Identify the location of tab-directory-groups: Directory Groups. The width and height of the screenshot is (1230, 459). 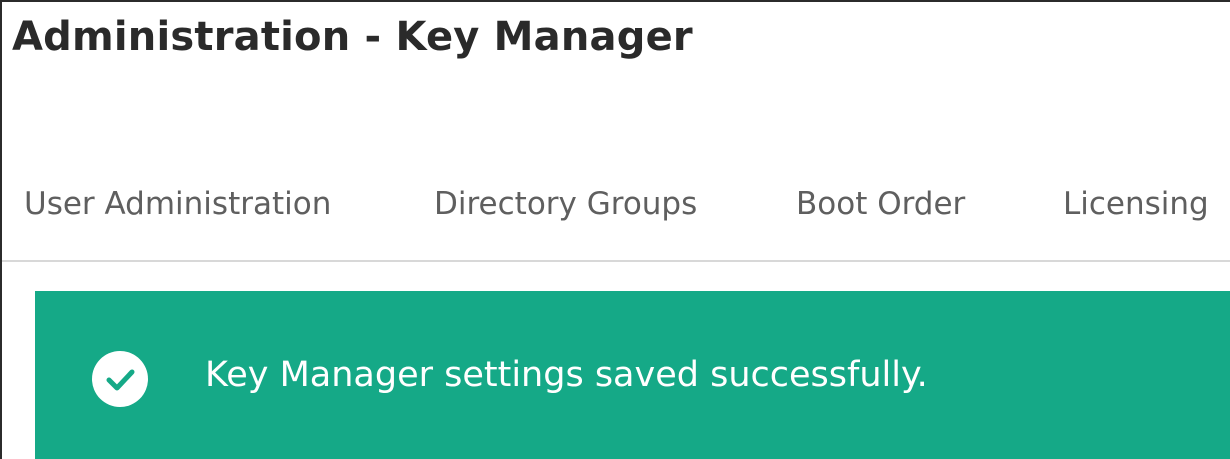
(565, 204).